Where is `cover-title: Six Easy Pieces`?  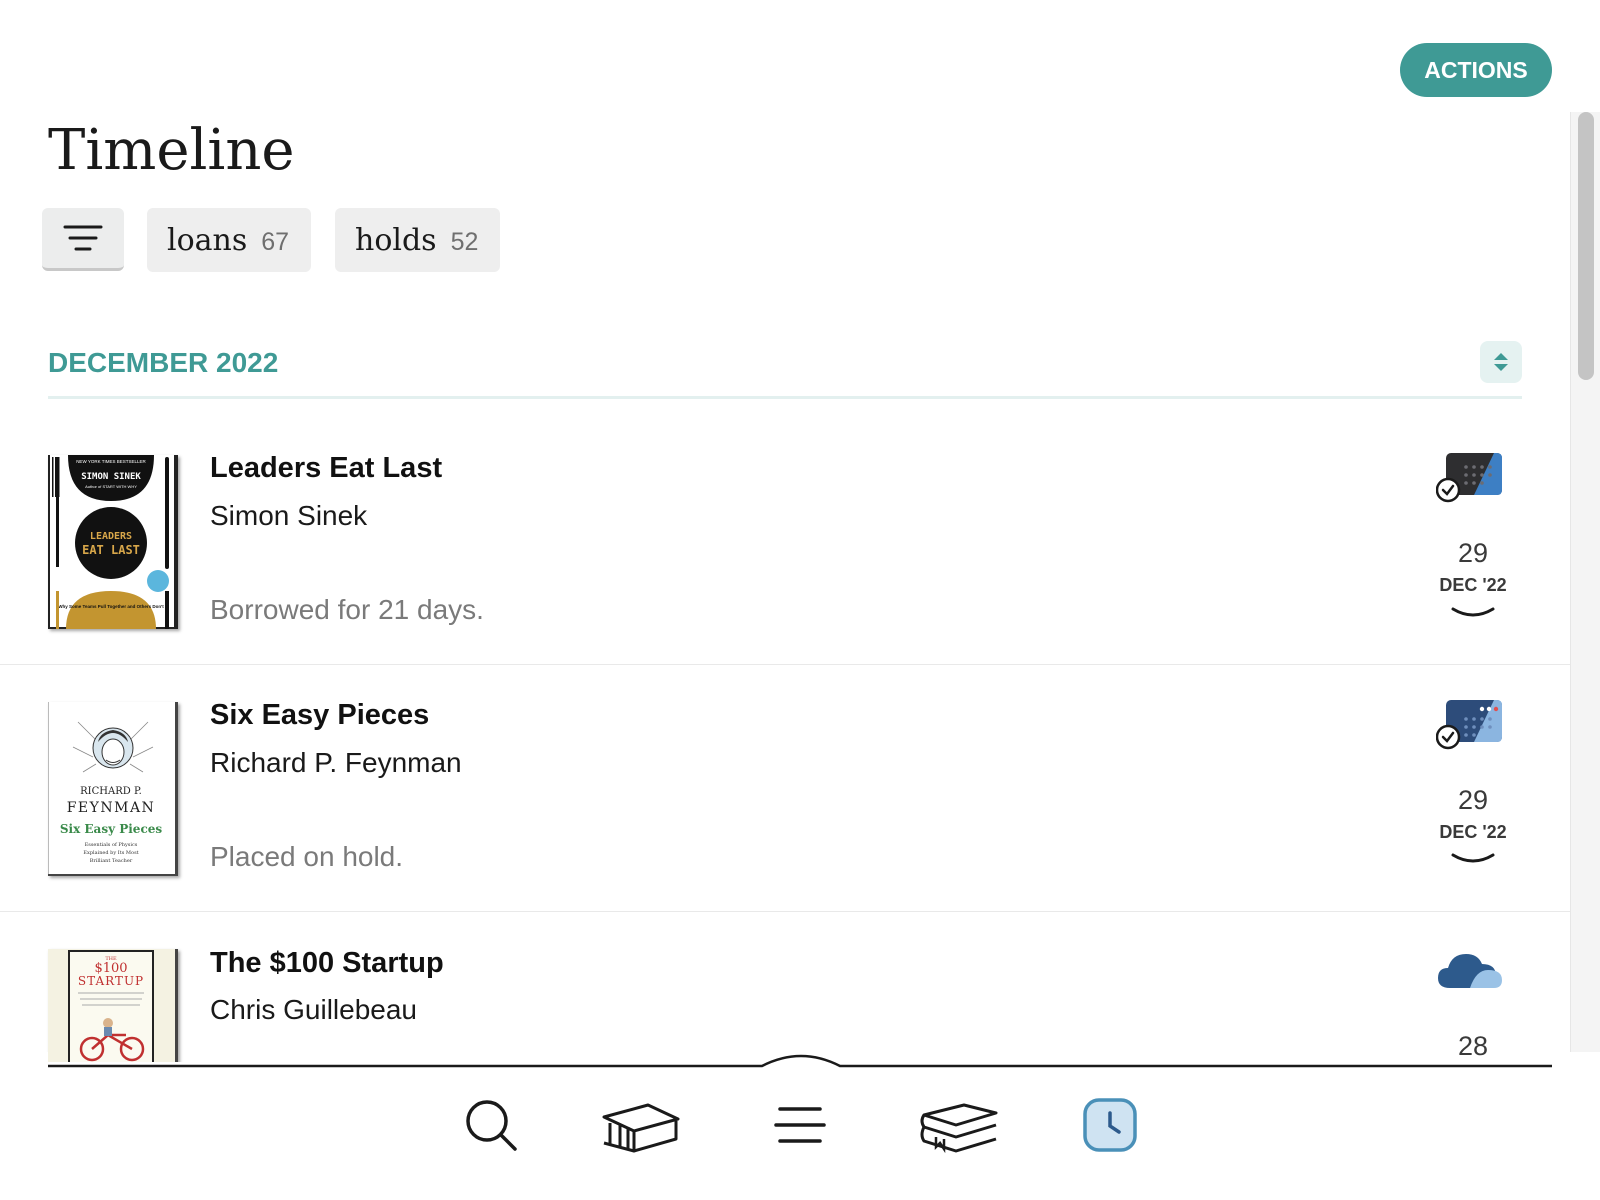 cover-title: Six Easy Pieces is located at coordinates (111, 829).